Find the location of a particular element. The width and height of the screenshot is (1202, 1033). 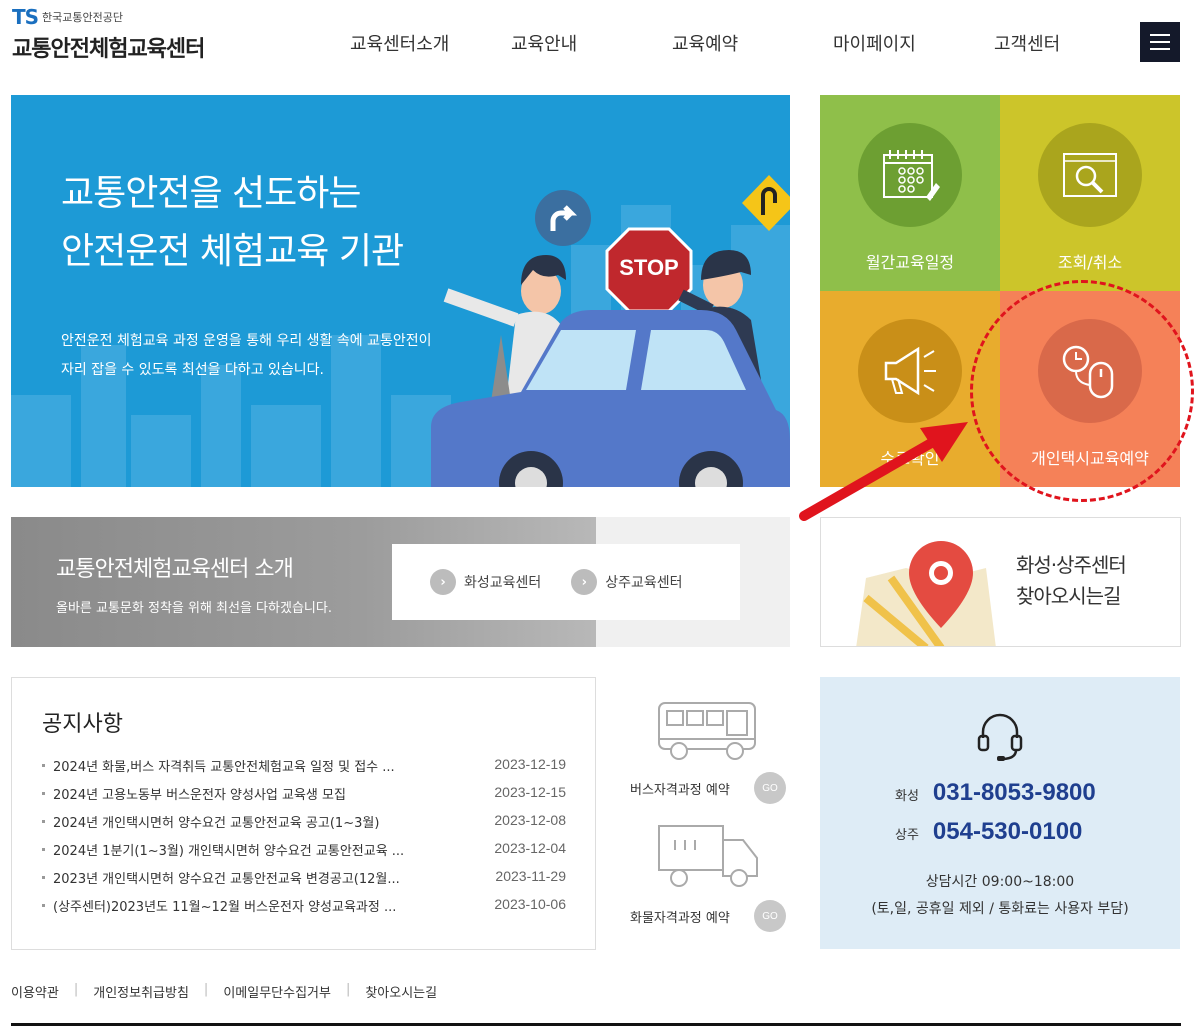

sangju-center-link: › 상주교육센터 is located at coordinates (627, 582).